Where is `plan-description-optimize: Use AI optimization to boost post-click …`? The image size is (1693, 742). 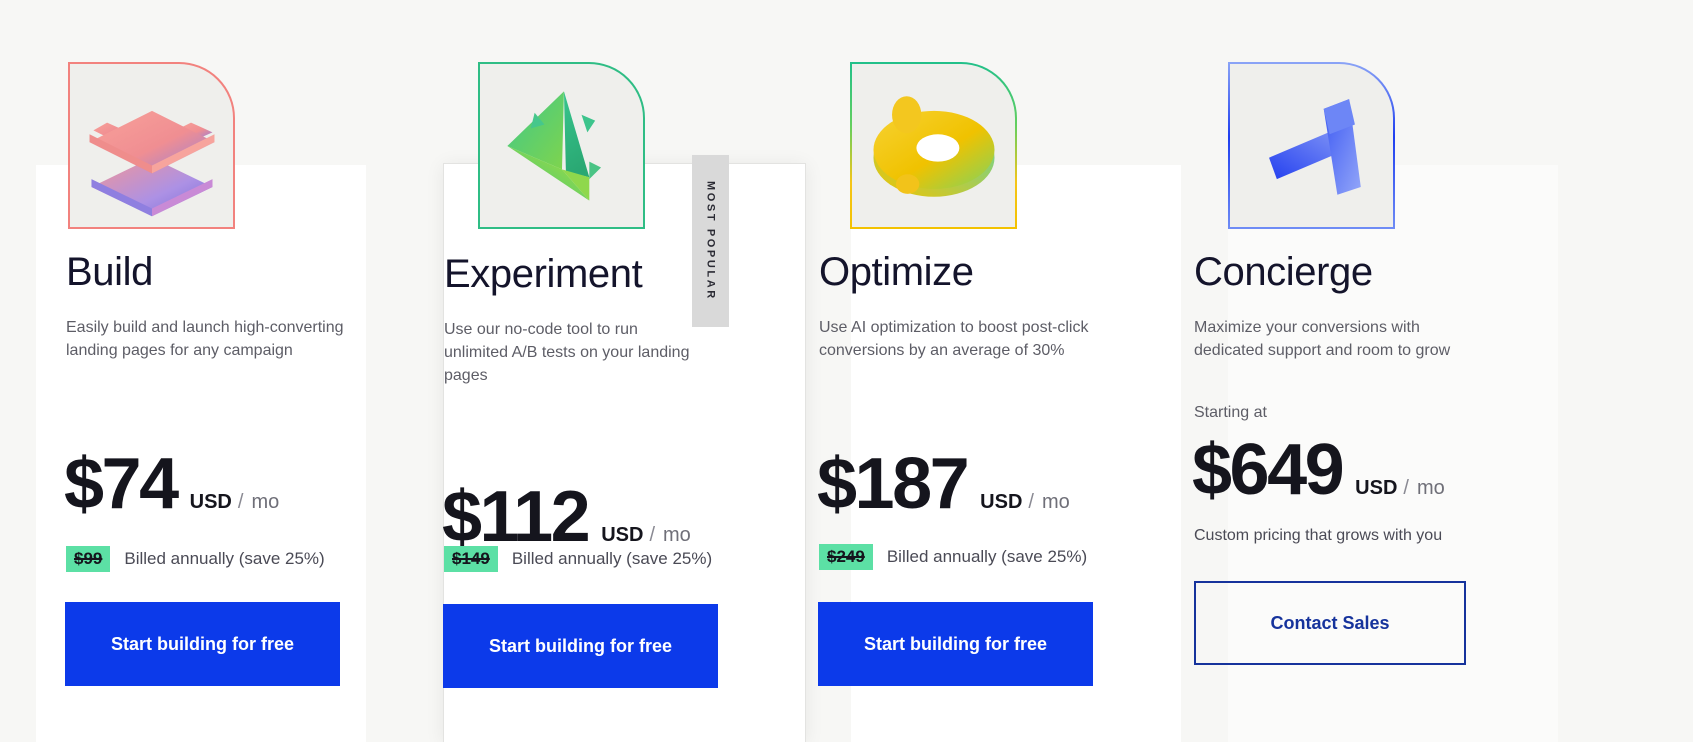
plan-description-optimize: Use AI optimization to boost post-click … is located at coordinates (954, 339).